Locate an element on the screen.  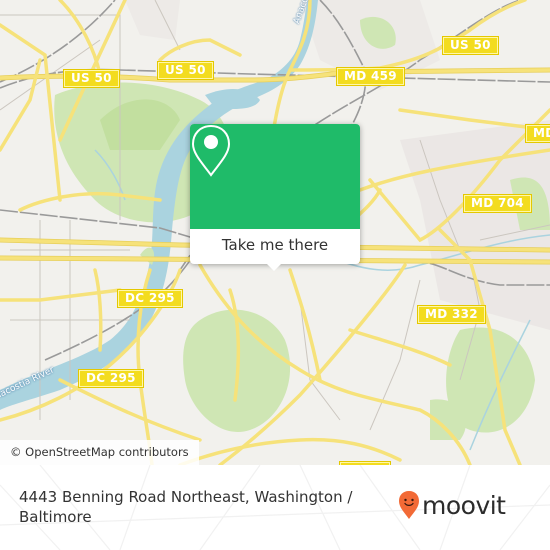
route-shield-md: MD is located at coordinates (537, 133).